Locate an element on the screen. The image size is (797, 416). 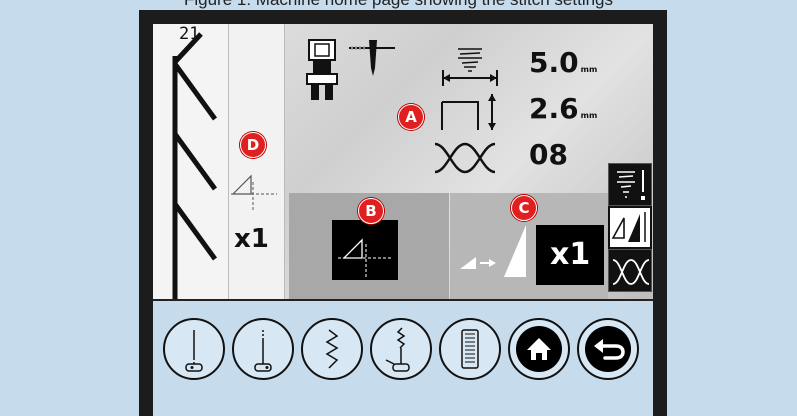
thread-tension-value: 08 is located at coordinates (548, 154).